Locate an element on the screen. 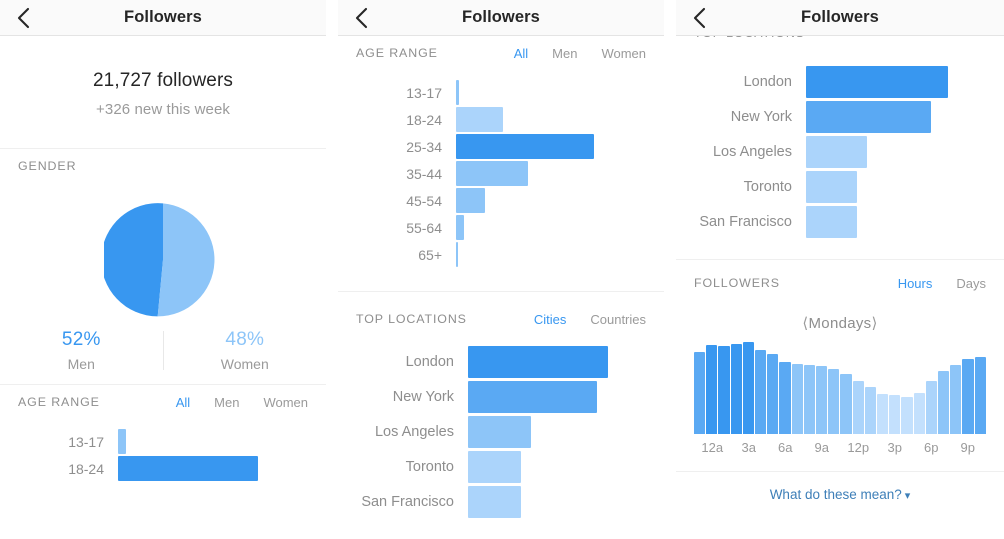  chevron-down-icon: ▾ is located at coordinates (907, 496).